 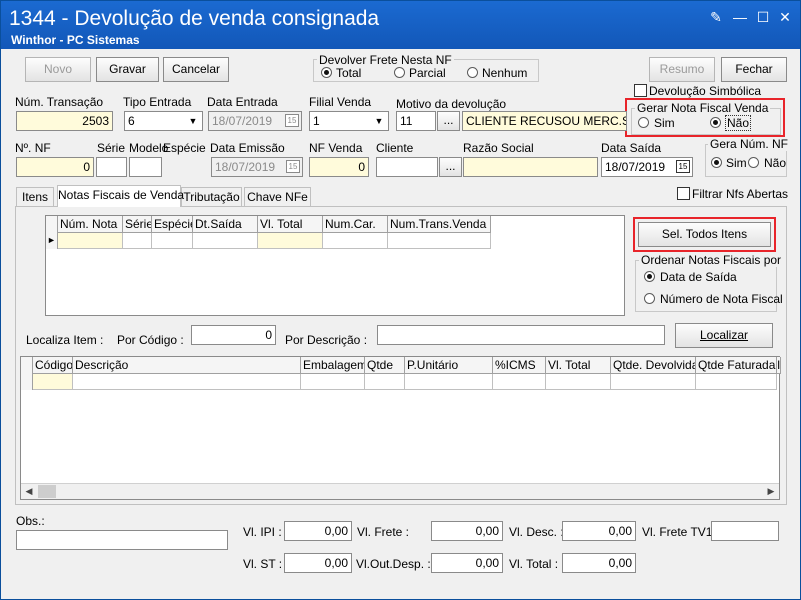 I want to click on items-col-descricao: Descrição, so click(x=187, y=365).